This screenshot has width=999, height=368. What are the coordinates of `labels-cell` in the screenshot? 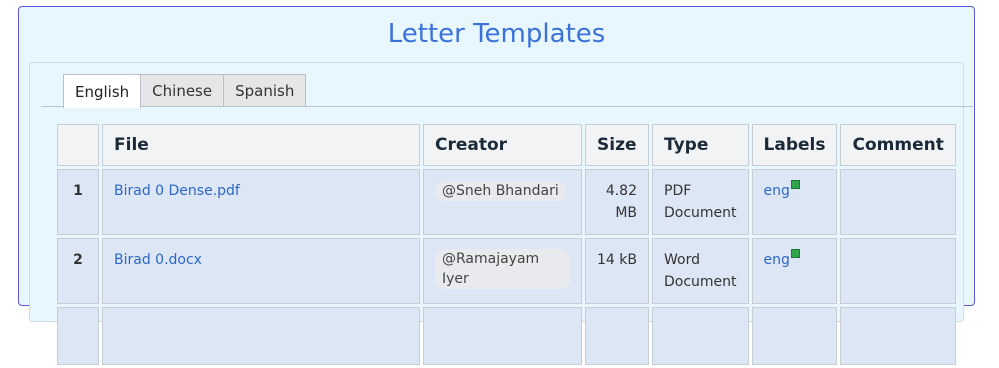 It's located at (794, 336).